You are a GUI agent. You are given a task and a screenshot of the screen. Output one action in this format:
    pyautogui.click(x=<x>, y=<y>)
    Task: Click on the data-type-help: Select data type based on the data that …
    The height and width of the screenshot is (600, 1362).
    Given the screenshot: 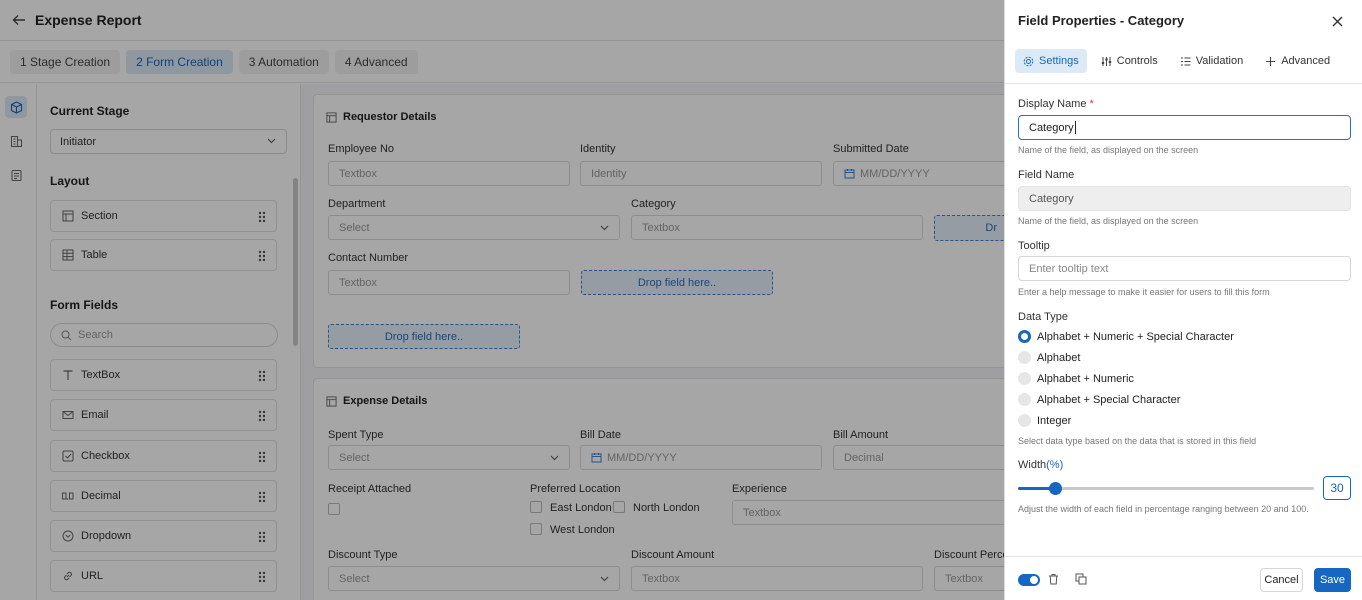 What is the action you would take?
    pyautogui.click(x=1137, y=441)
    